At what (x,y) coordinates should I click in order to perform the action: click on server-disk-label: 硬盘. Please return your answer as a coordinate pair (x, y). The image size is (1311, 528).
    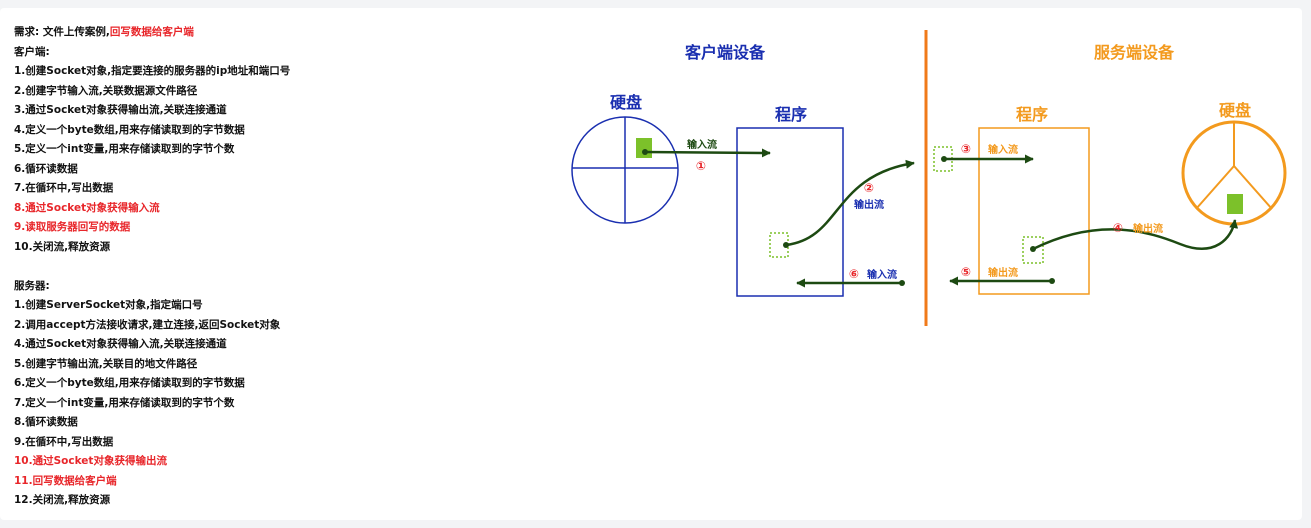
    Looking at the image, I should click on (1235, 110).